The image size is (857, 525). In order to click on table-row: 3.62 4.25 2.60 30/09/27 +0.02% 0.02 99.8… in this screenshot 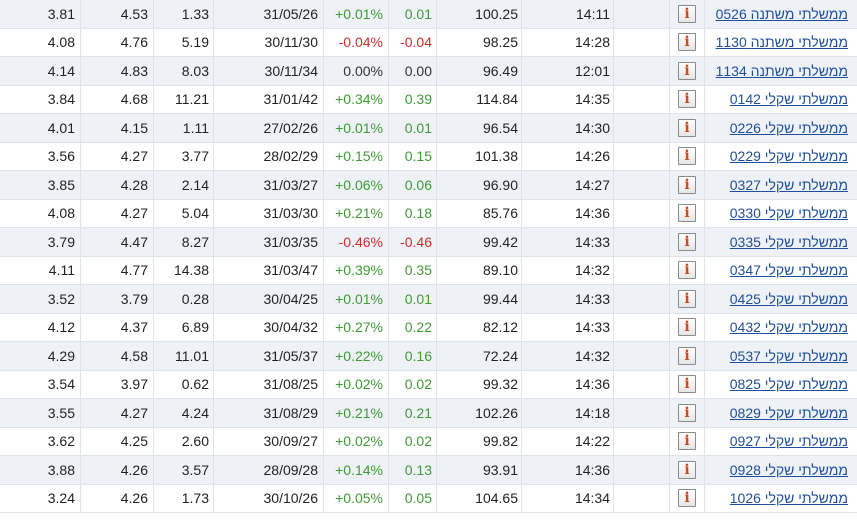, I will do `click(428, 441)`.